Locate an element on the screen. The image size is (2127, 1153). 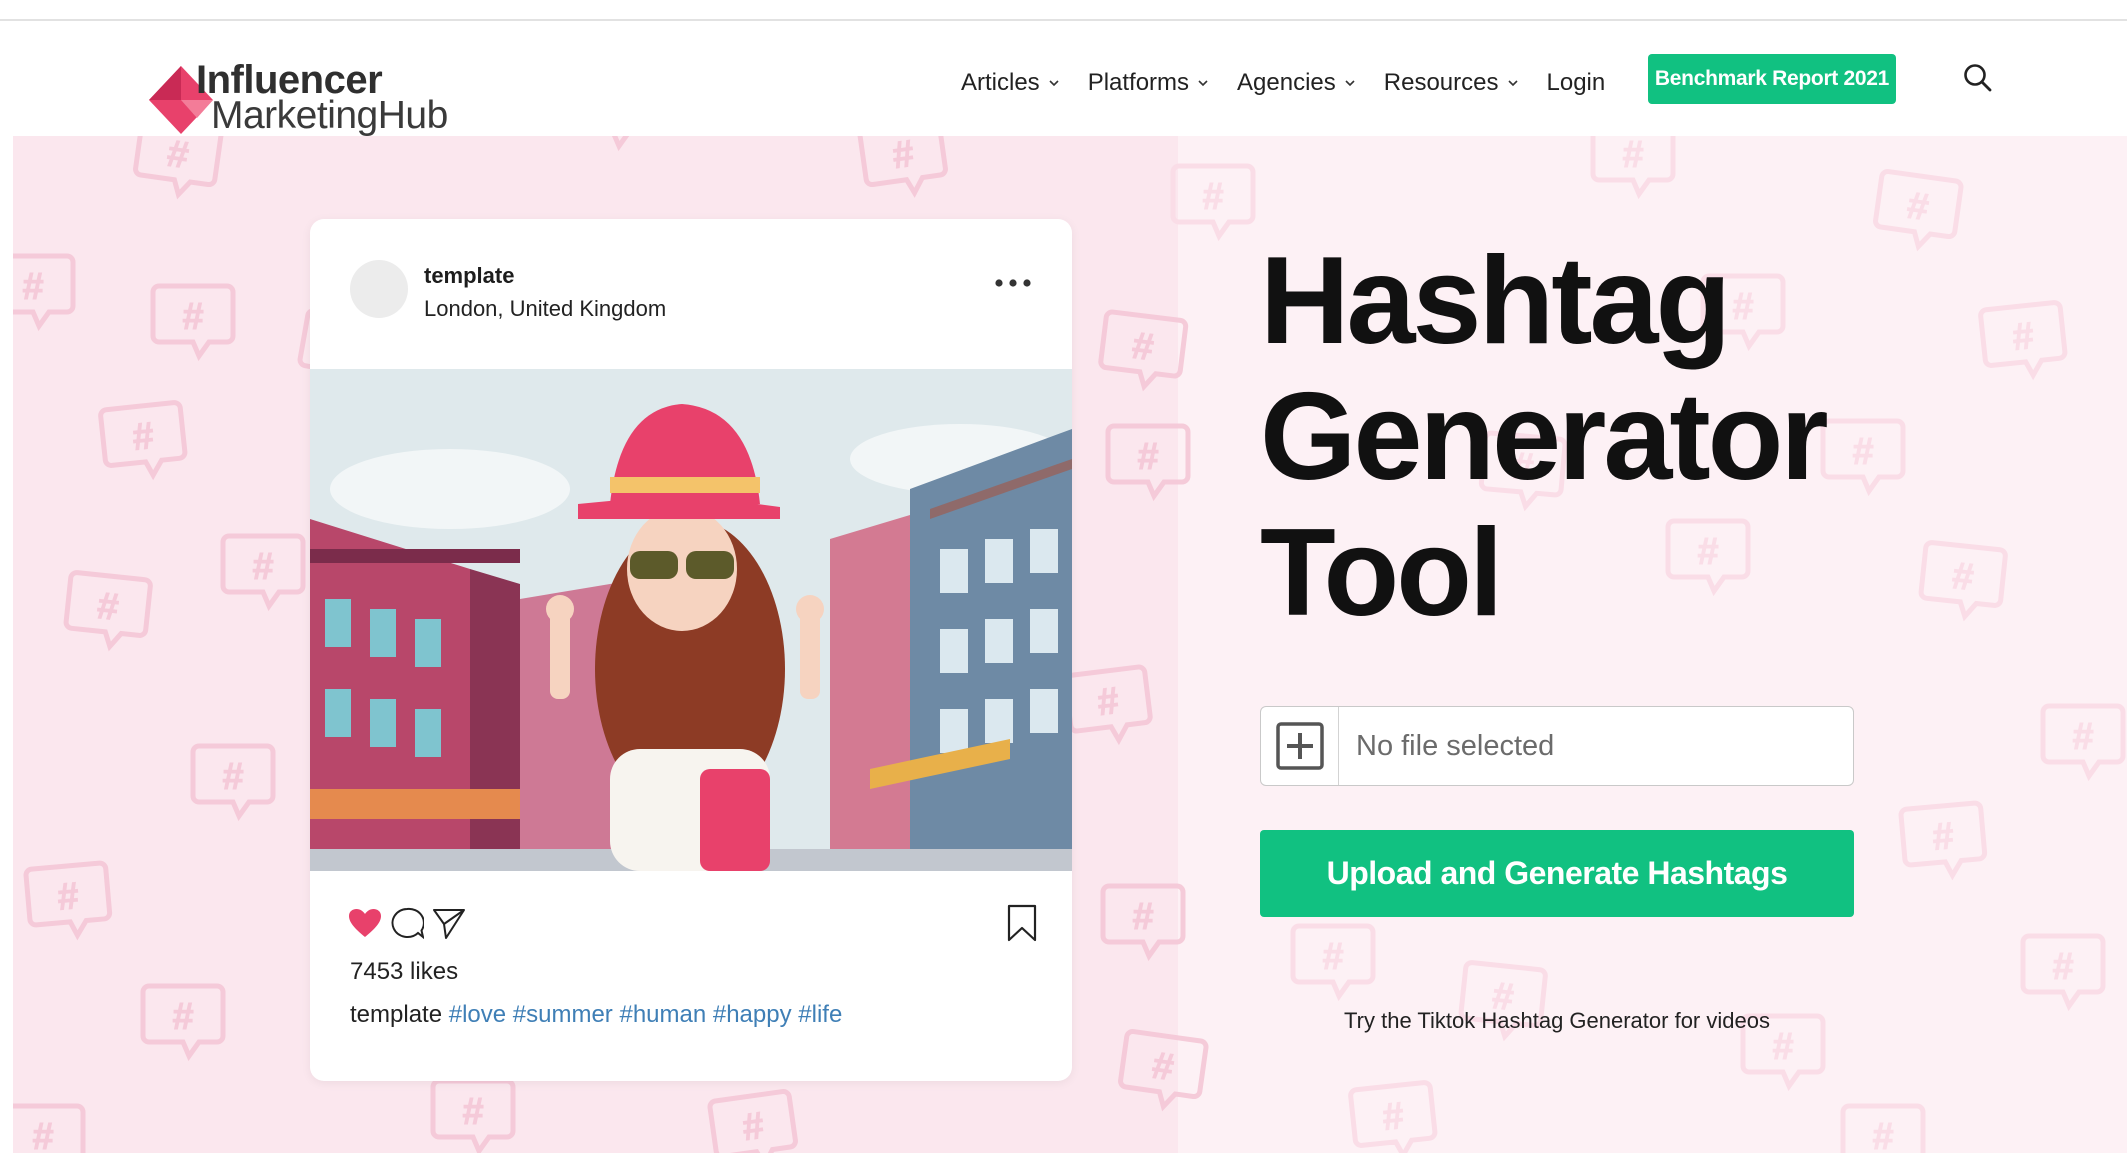
page-title: Hashtag Generator Tool is located at coordinates (1570, 437).